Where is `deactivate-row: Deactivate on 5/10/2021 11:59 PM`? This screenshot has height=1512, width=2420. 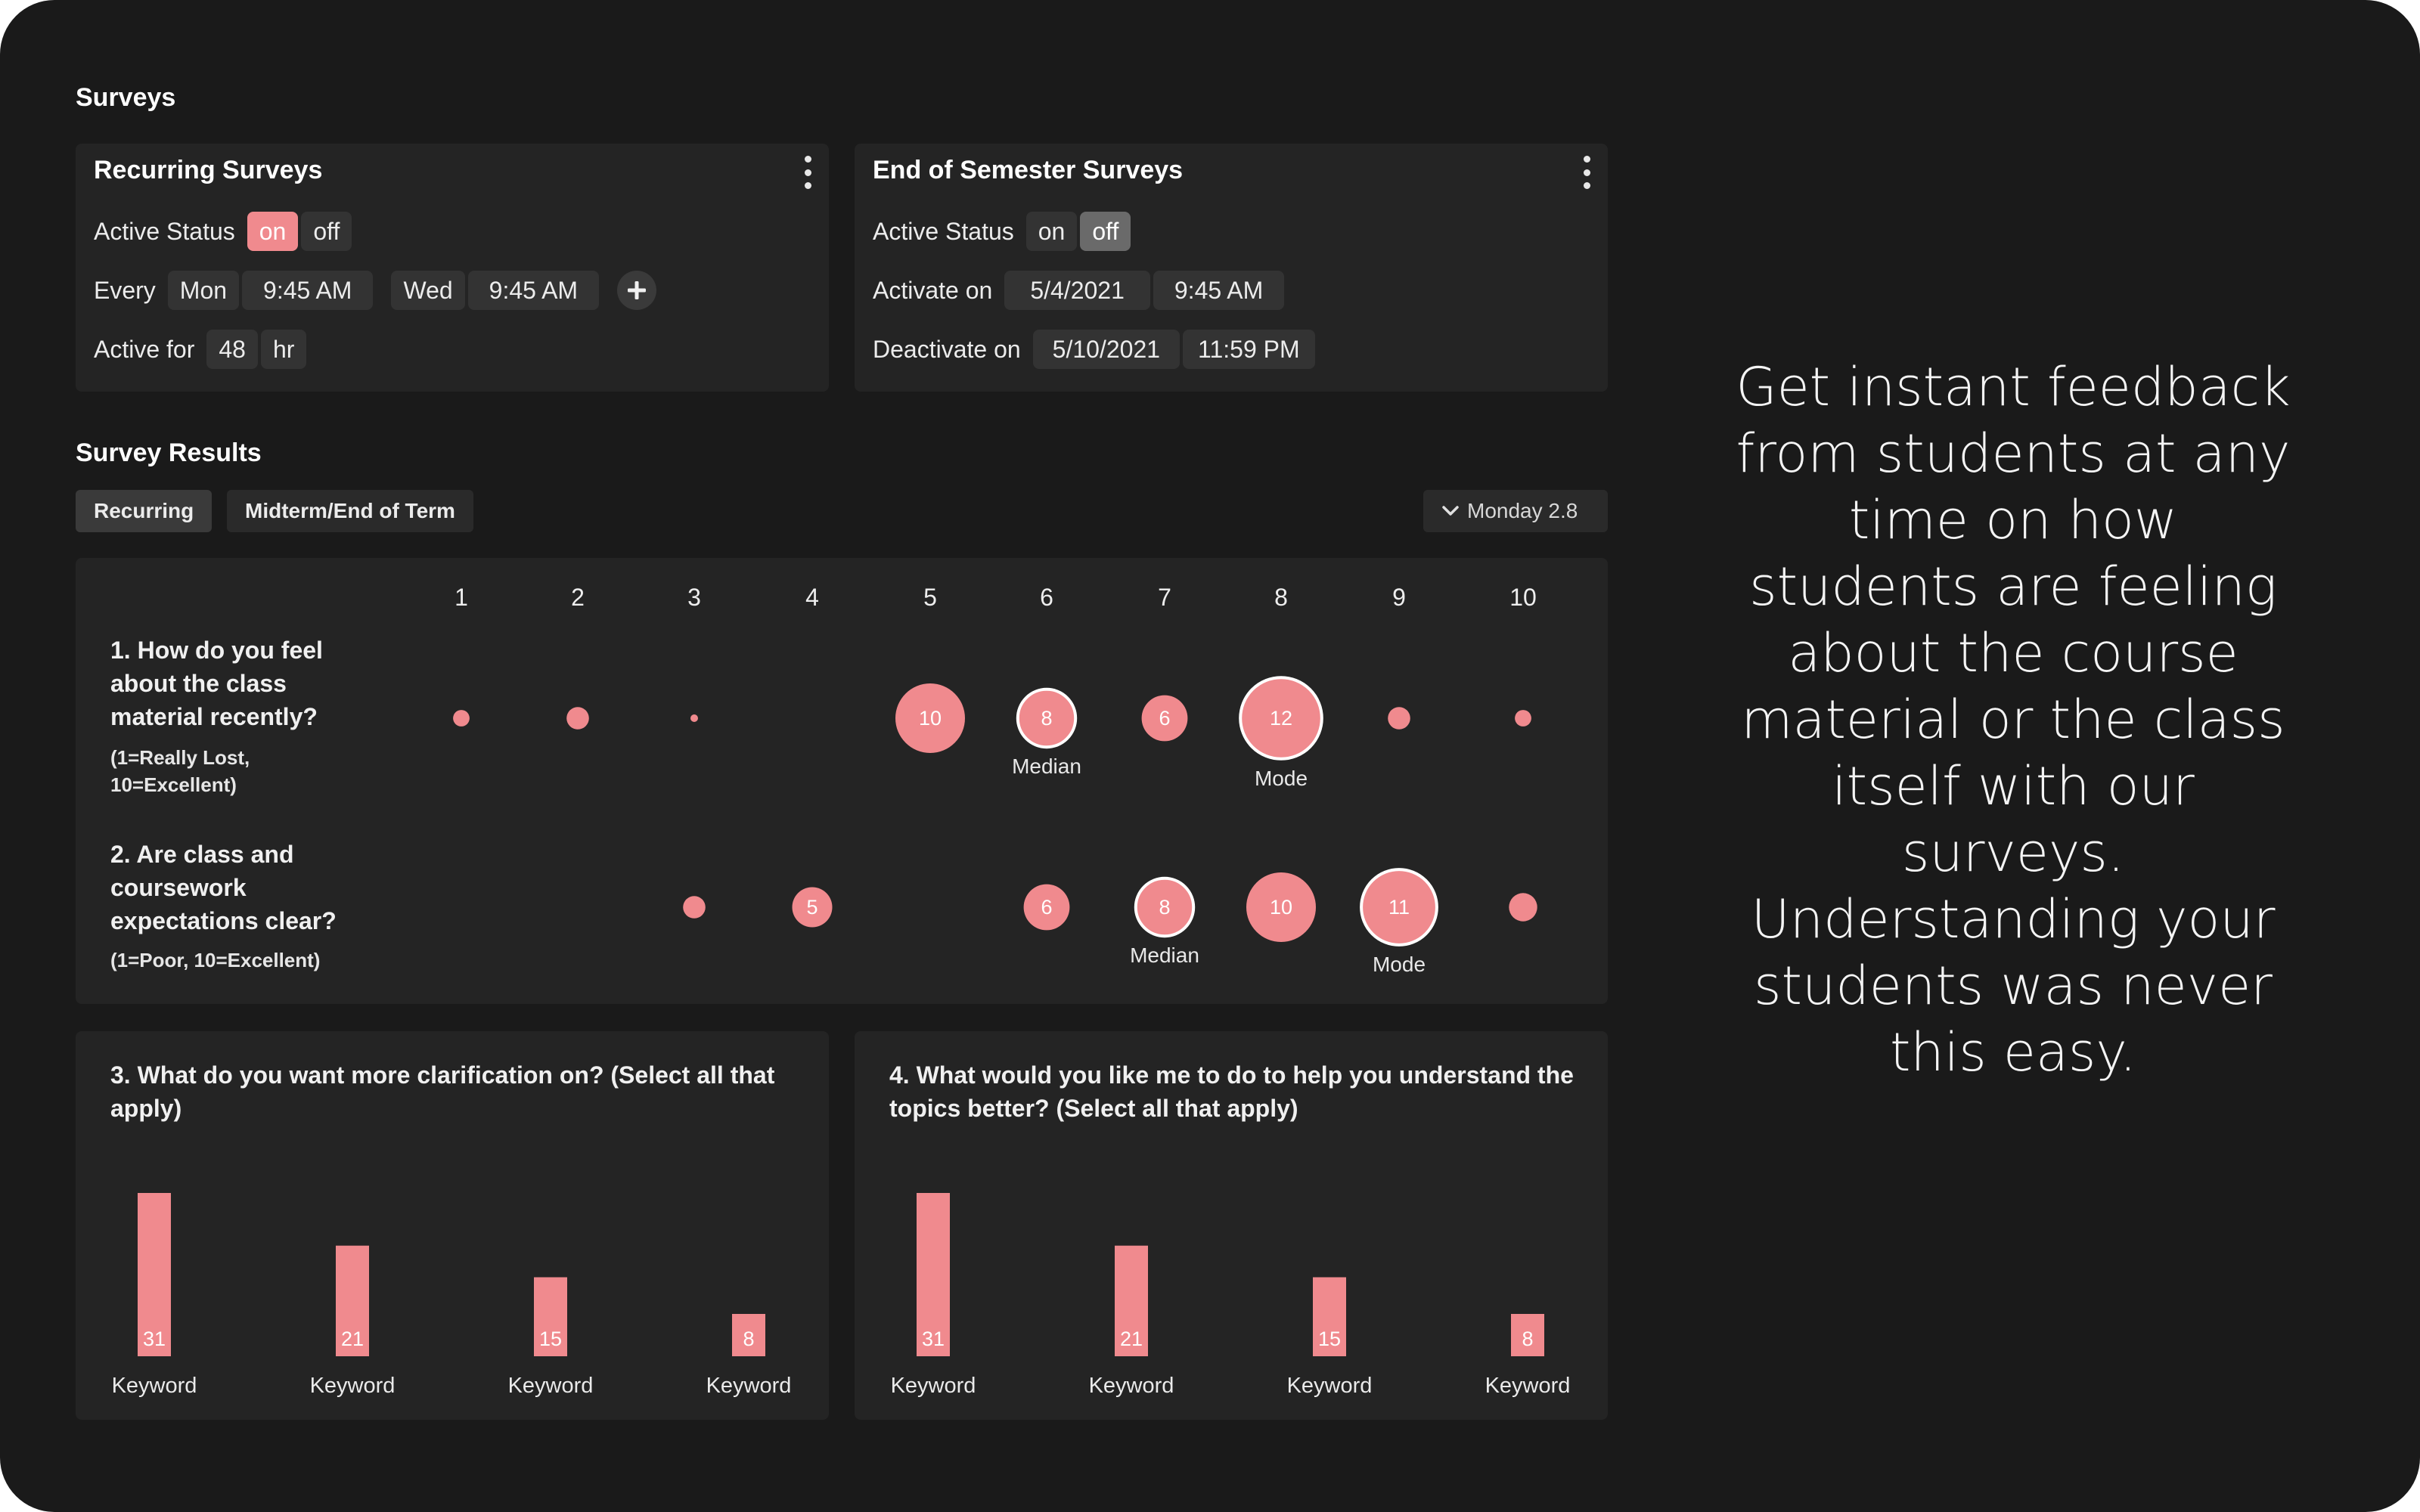 deactivate-row: Deactivate on 5/10/2021 11:59 PM is located at coordinates (1094, 349).